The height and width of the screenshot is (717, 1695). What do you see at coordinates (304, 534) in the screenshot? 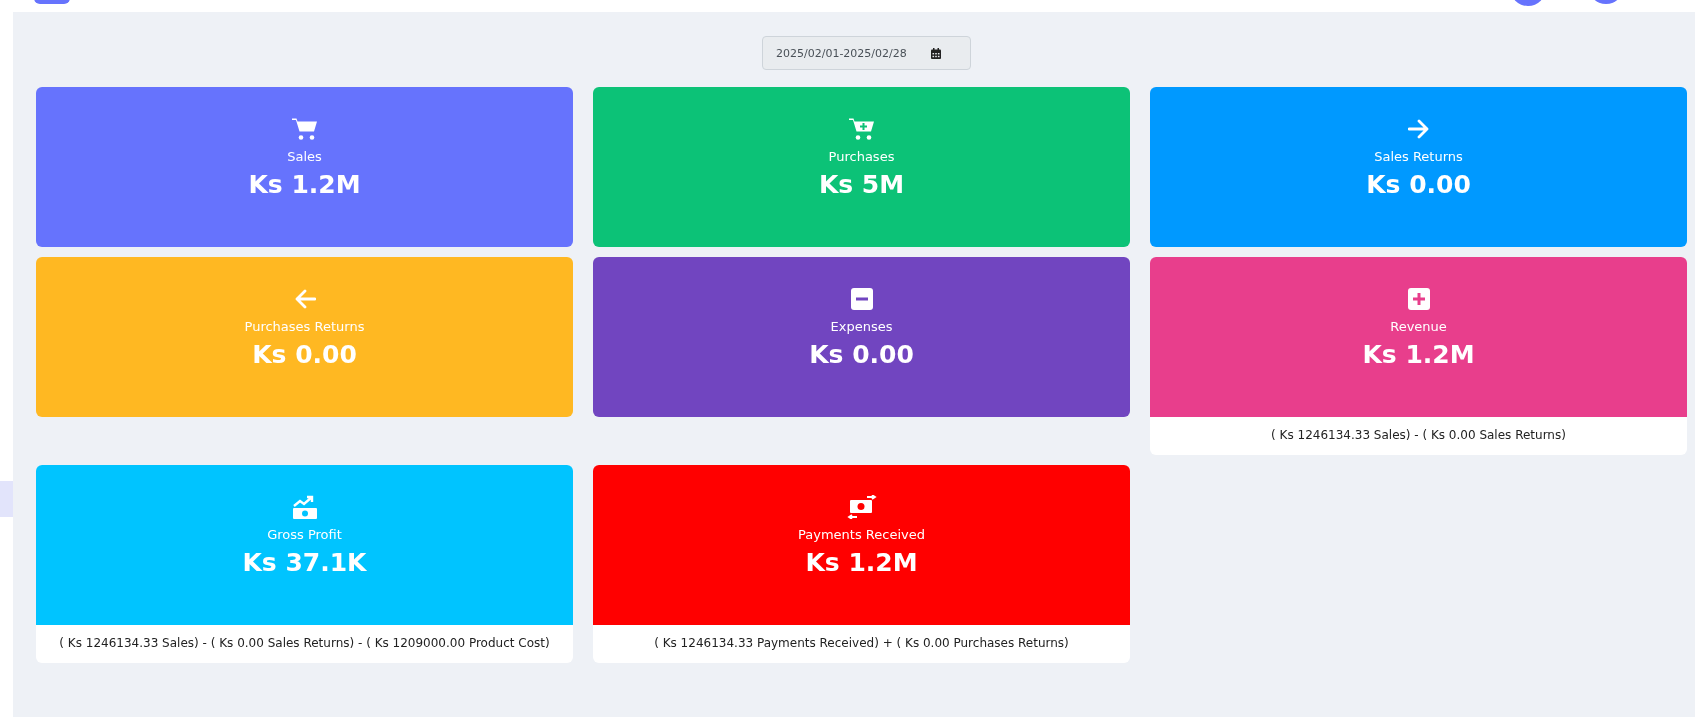
I see `stat-label: Gross Profit` at bounding box center [304, 534].